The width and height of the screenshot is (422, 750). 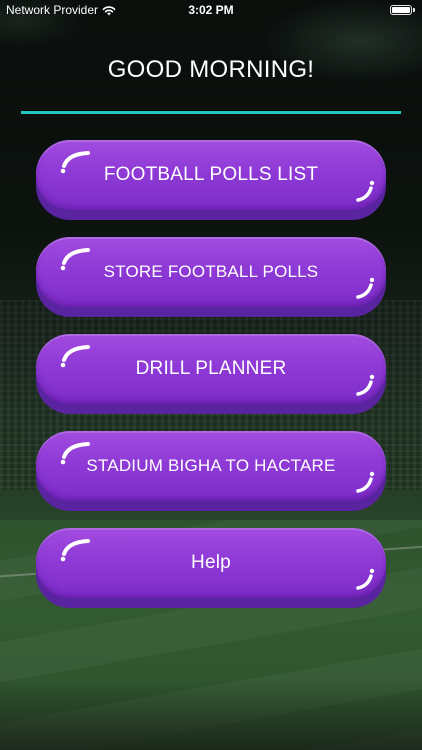 What do you see at coordinates (211, 69) in the screenshot?
I see `greeting-title: GOOD MORNING!` at bounding box center [211, 69].